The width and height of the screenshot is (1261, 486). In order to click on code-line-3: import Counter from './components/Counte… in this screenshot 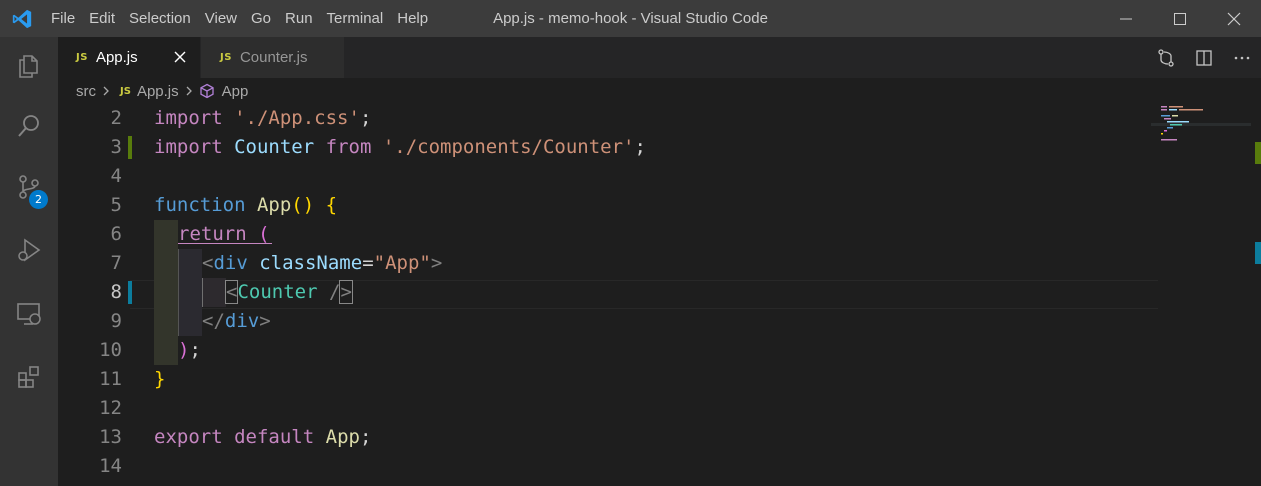, I will do `click(400, 147)`.